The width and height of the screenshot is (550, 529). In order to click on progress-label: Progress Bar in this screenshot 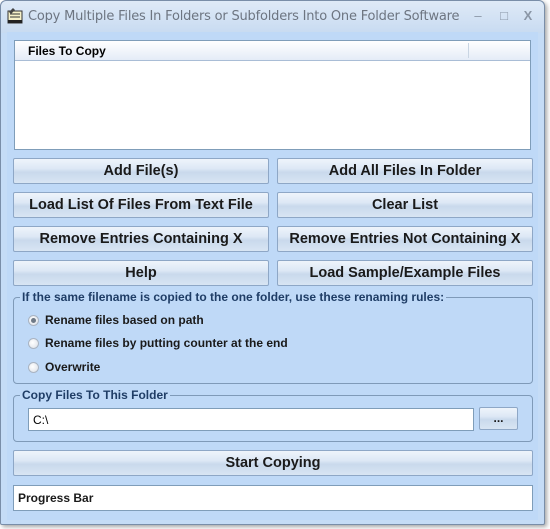, I will do `click(56, 498)`.